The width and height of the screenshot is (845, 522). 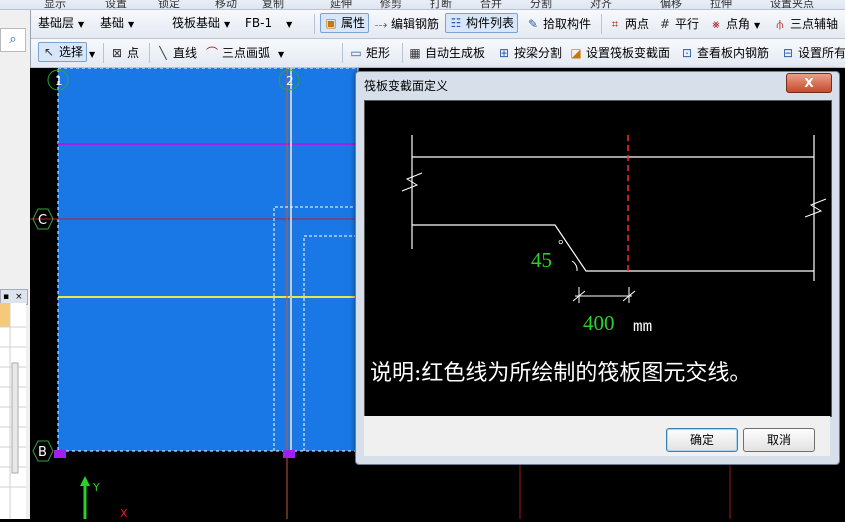 I want to click on auto-generate-label: 自动生成板, so click(x=455, y=53).